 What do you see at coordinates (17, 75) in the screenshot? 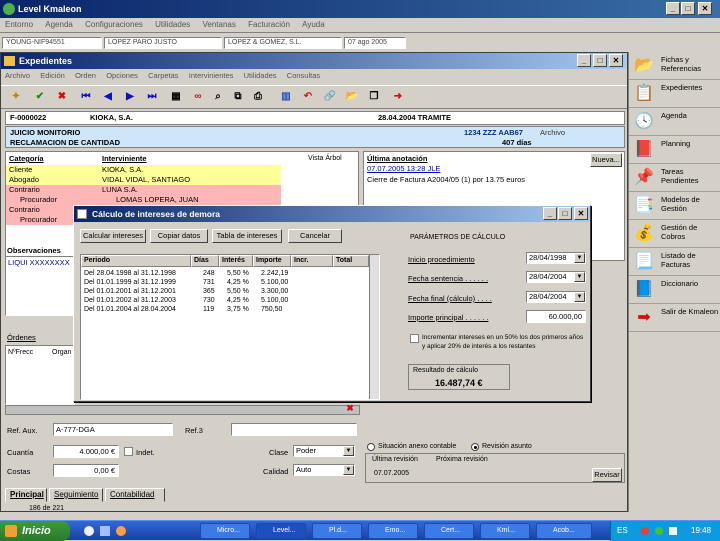
I see `menu-archivo: Archivo` at bounding box center [17, 75].